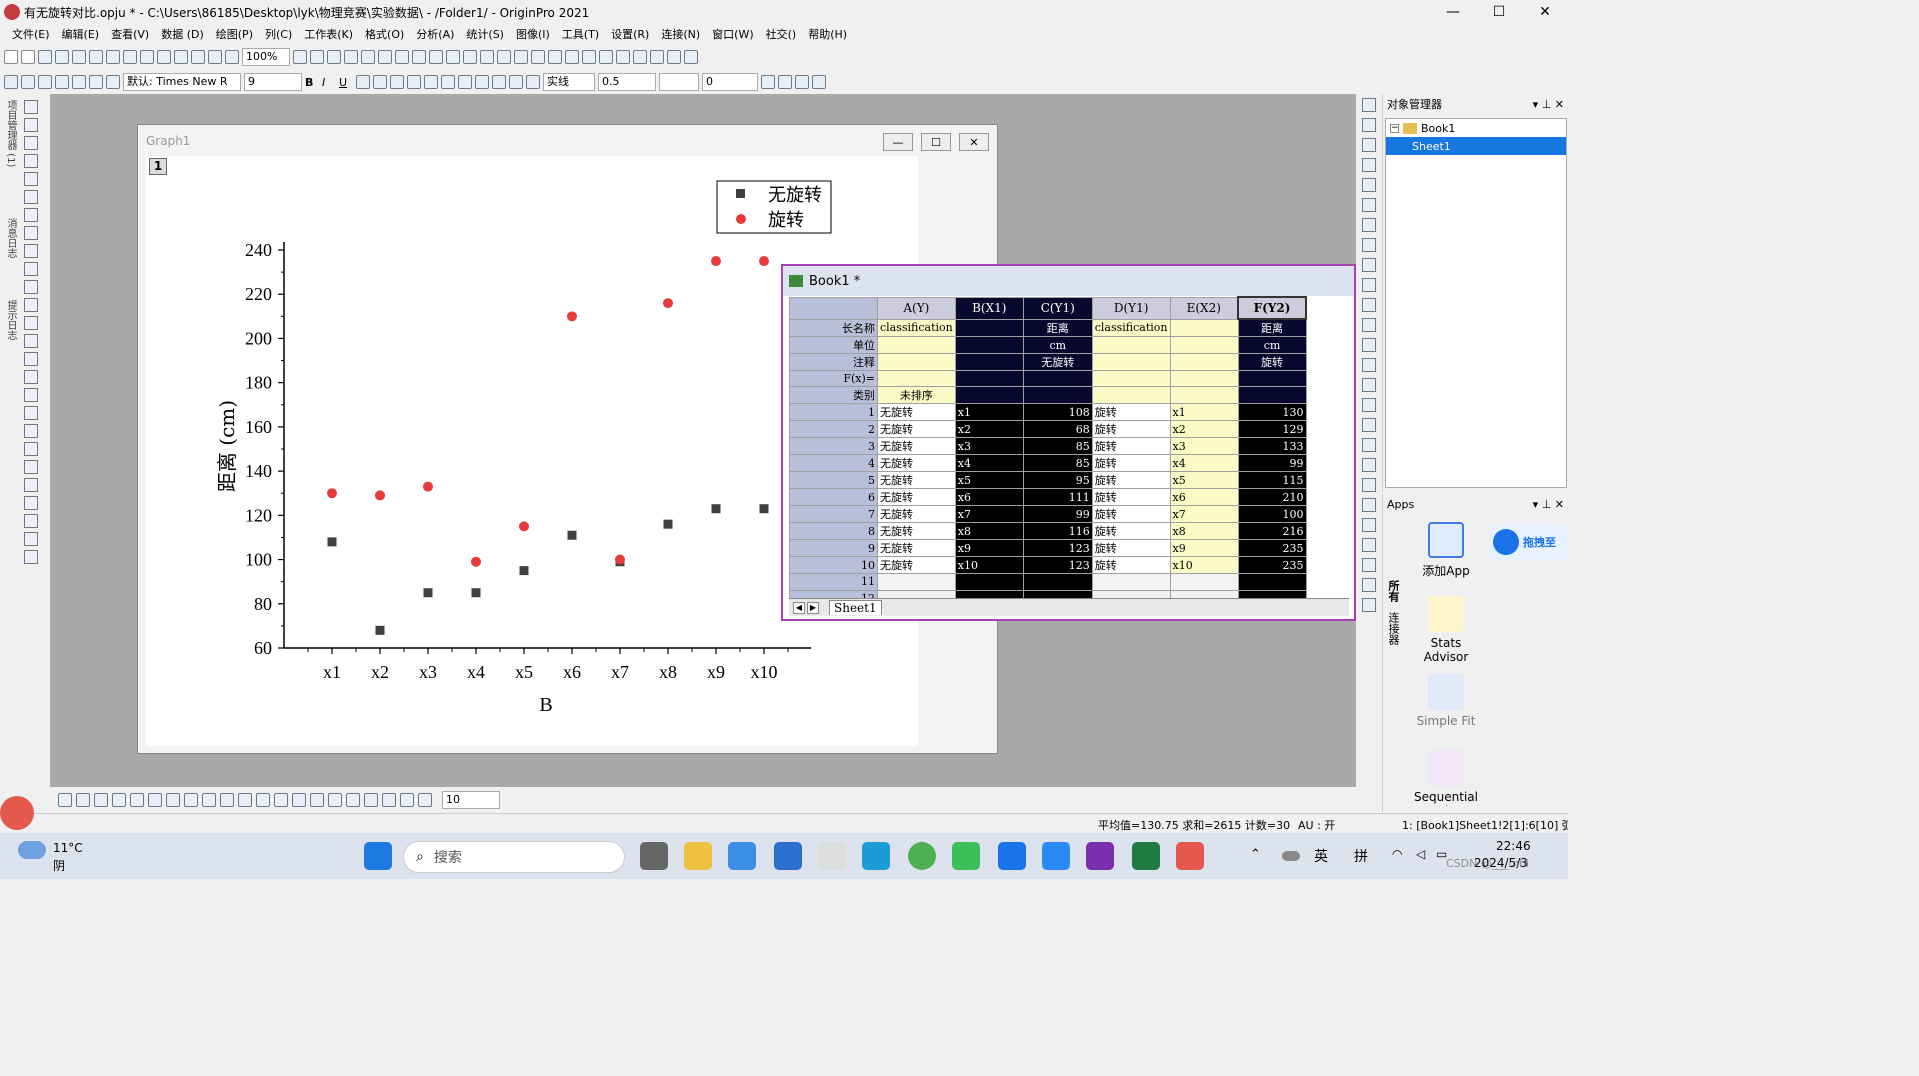 This screenshot has width=1919, height=1076. What do you see at coordinates (234, 34) in the screenshot?
I see `menu-plot: 绘图(P)` at bounding box center [234, 34].